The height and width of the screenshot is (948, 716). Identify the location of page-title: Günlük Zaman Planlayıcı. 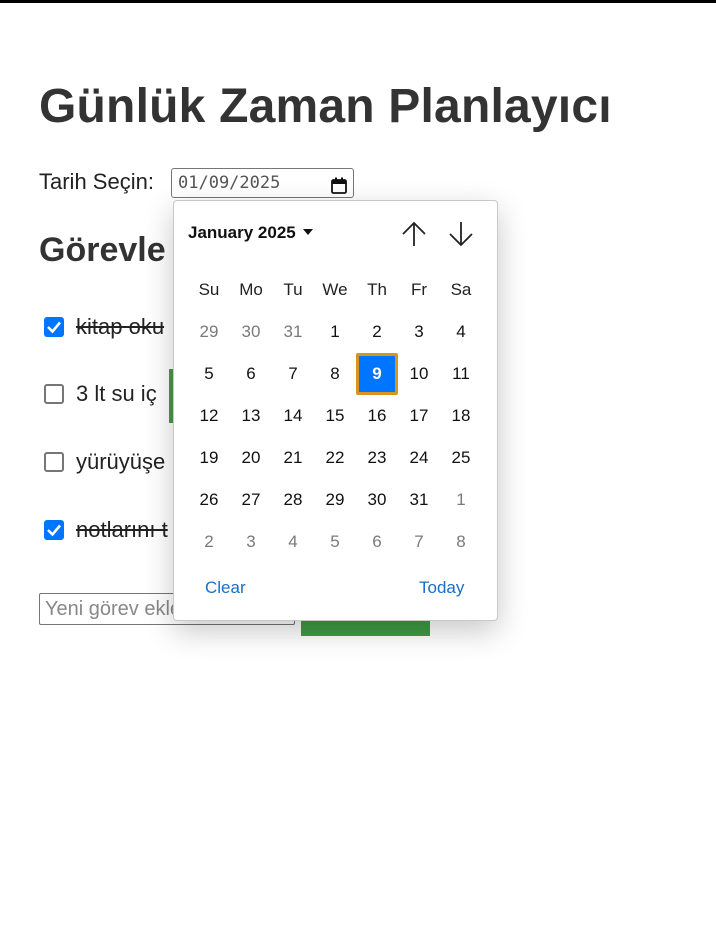
(325, 106).